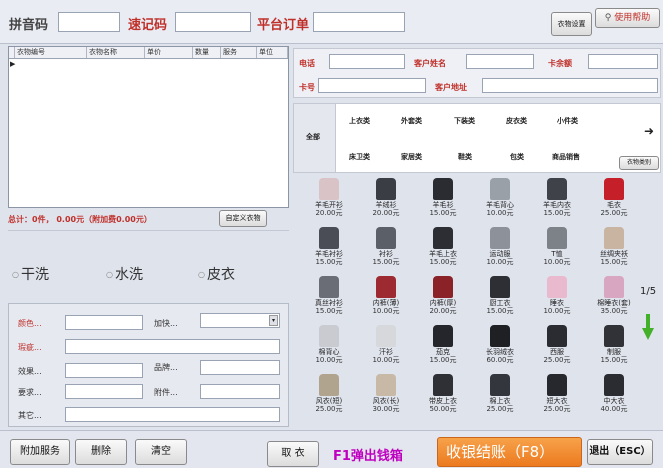 This screenshot has height=468, width=663. I want to click on tab-tops: 上衣类, so click(359, 121).